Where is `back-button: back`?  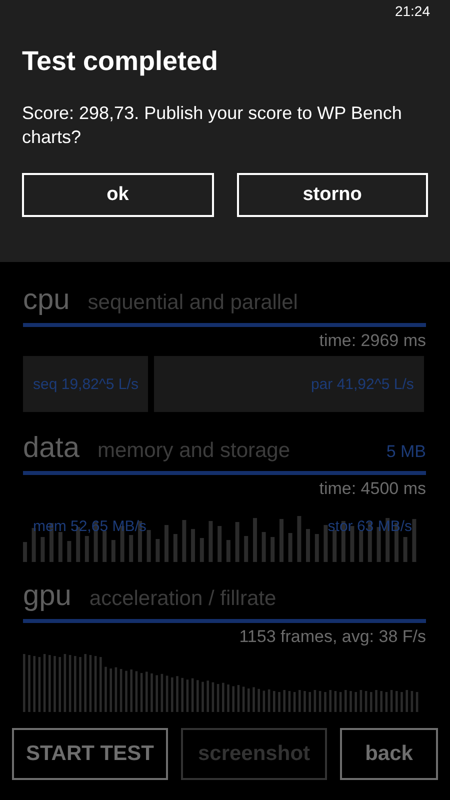
back-button: back is located at coordinates (389, 754).